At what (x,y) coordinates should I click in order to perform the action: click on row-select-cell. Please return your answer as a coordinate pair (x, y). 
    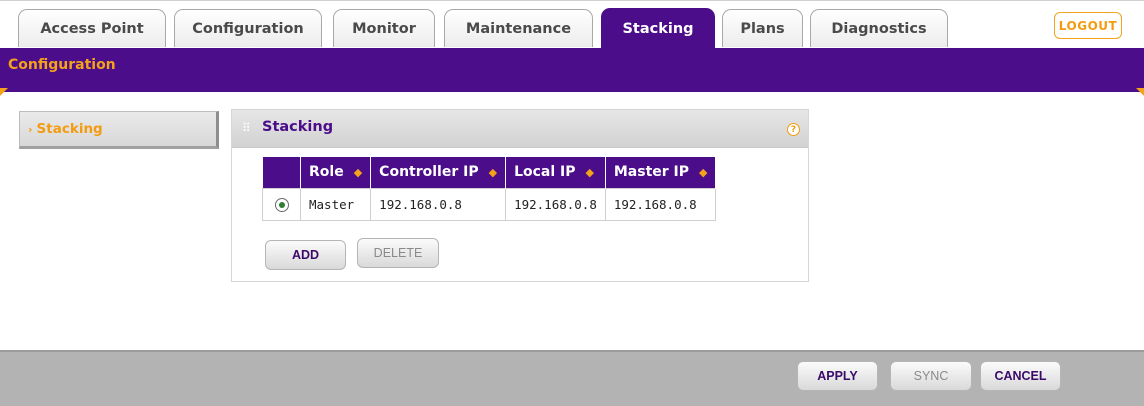
    Looking at the image, I should click on (281, 204).